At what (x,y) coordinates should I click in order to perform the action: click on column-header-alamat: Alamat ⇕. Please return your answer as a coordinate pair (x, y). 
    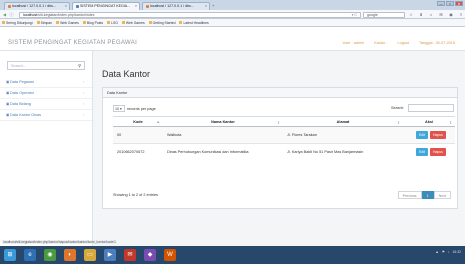
    Looking at the image, I should click on (343, 121).